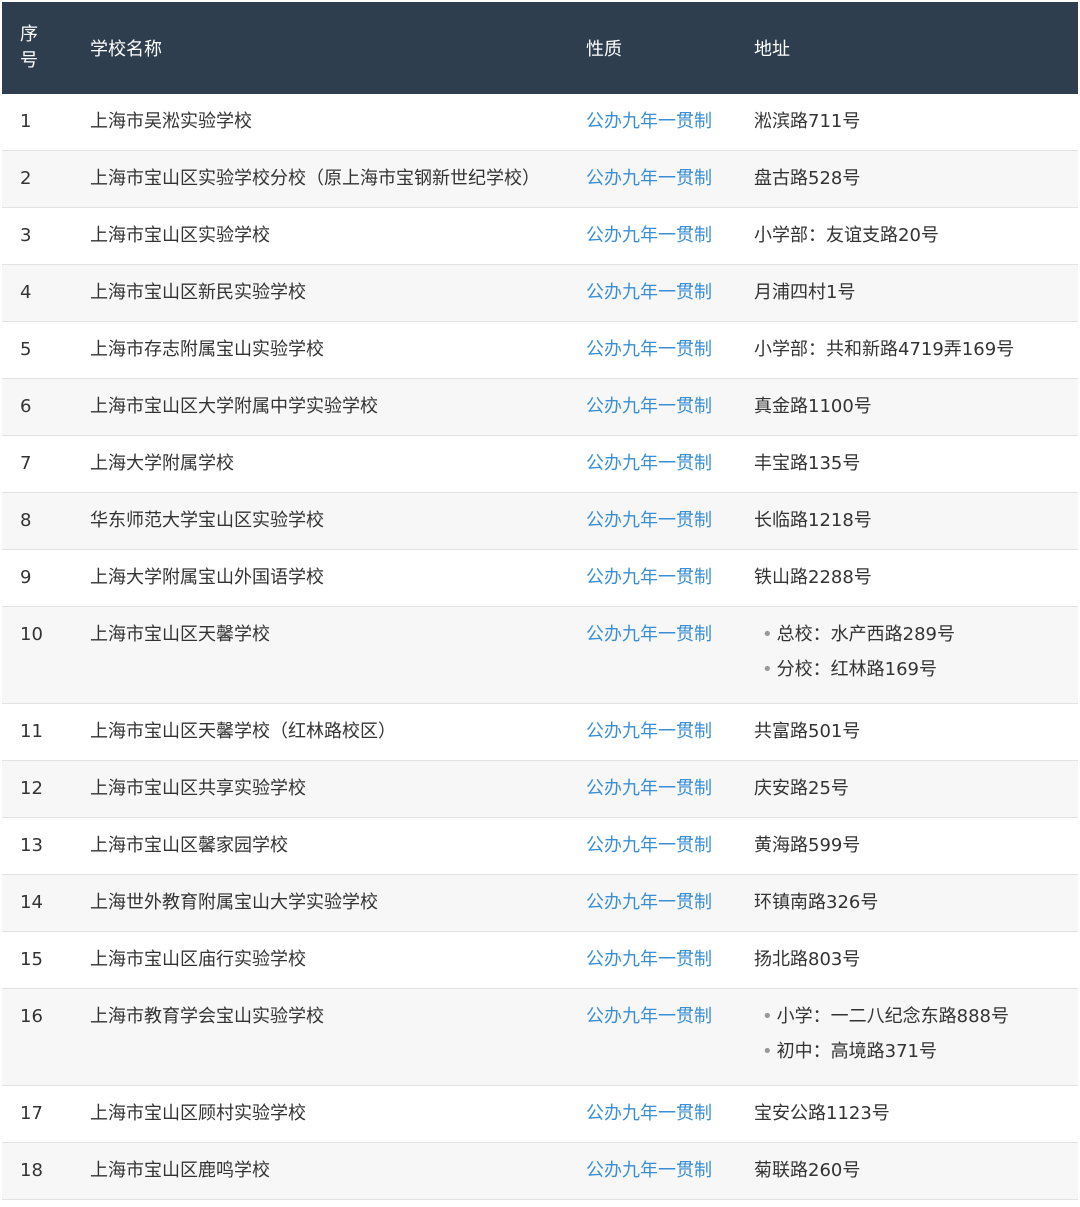 The width and height of the screenshot is (1080, 1207). What do you see at coordinates (126, 49) in the screenshot?
I see `header-name: 学校名称` at bounding box center [126, 49].